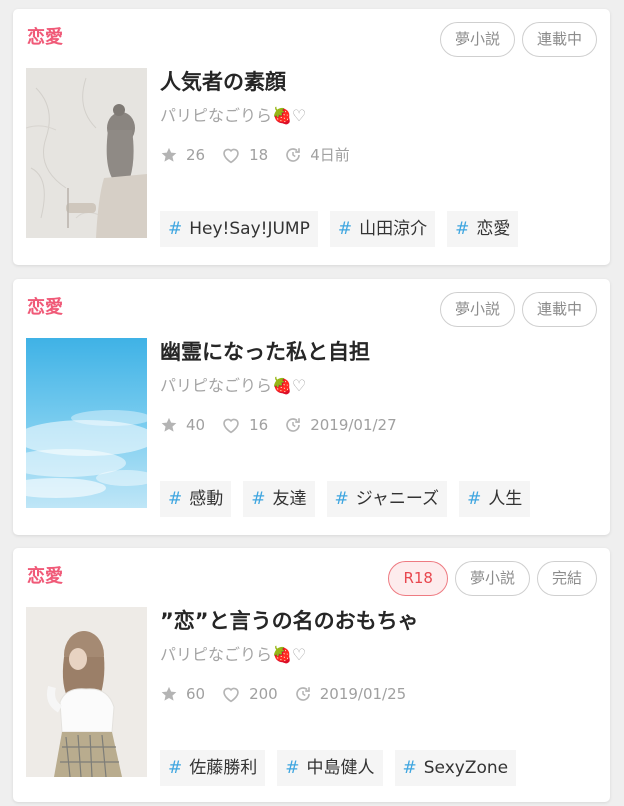 This screenshot has height=806, width=624. I want to click on tag-chip: # 感動, so click(196, 499).